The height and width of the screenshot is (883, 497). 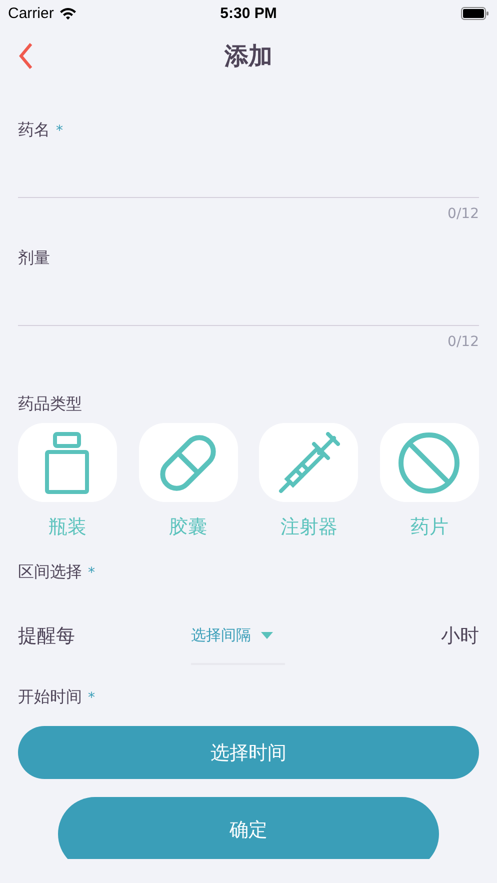 I want to click on confirm-button: 确定, so click(x=248, y=828).